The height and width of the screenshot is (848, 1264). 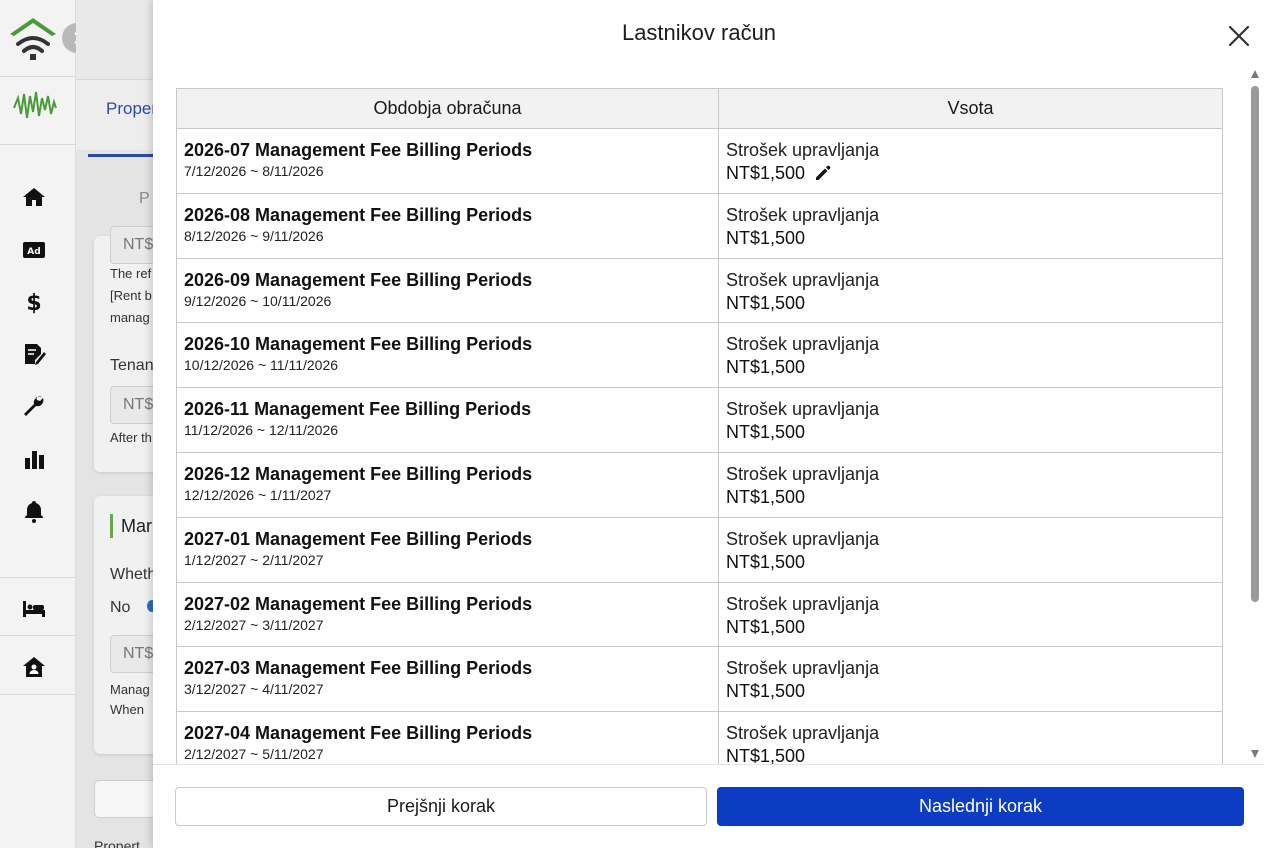 I want to click on background-card-title-bar, so click(x=111, y=526).